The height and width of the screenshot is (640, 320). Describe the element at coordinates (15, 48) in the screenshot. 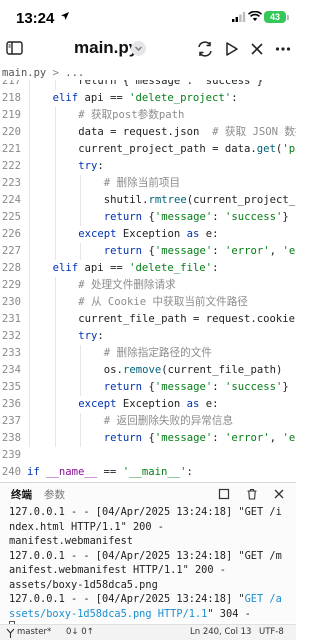

I see `sidebar-toggle-icon` at that location.